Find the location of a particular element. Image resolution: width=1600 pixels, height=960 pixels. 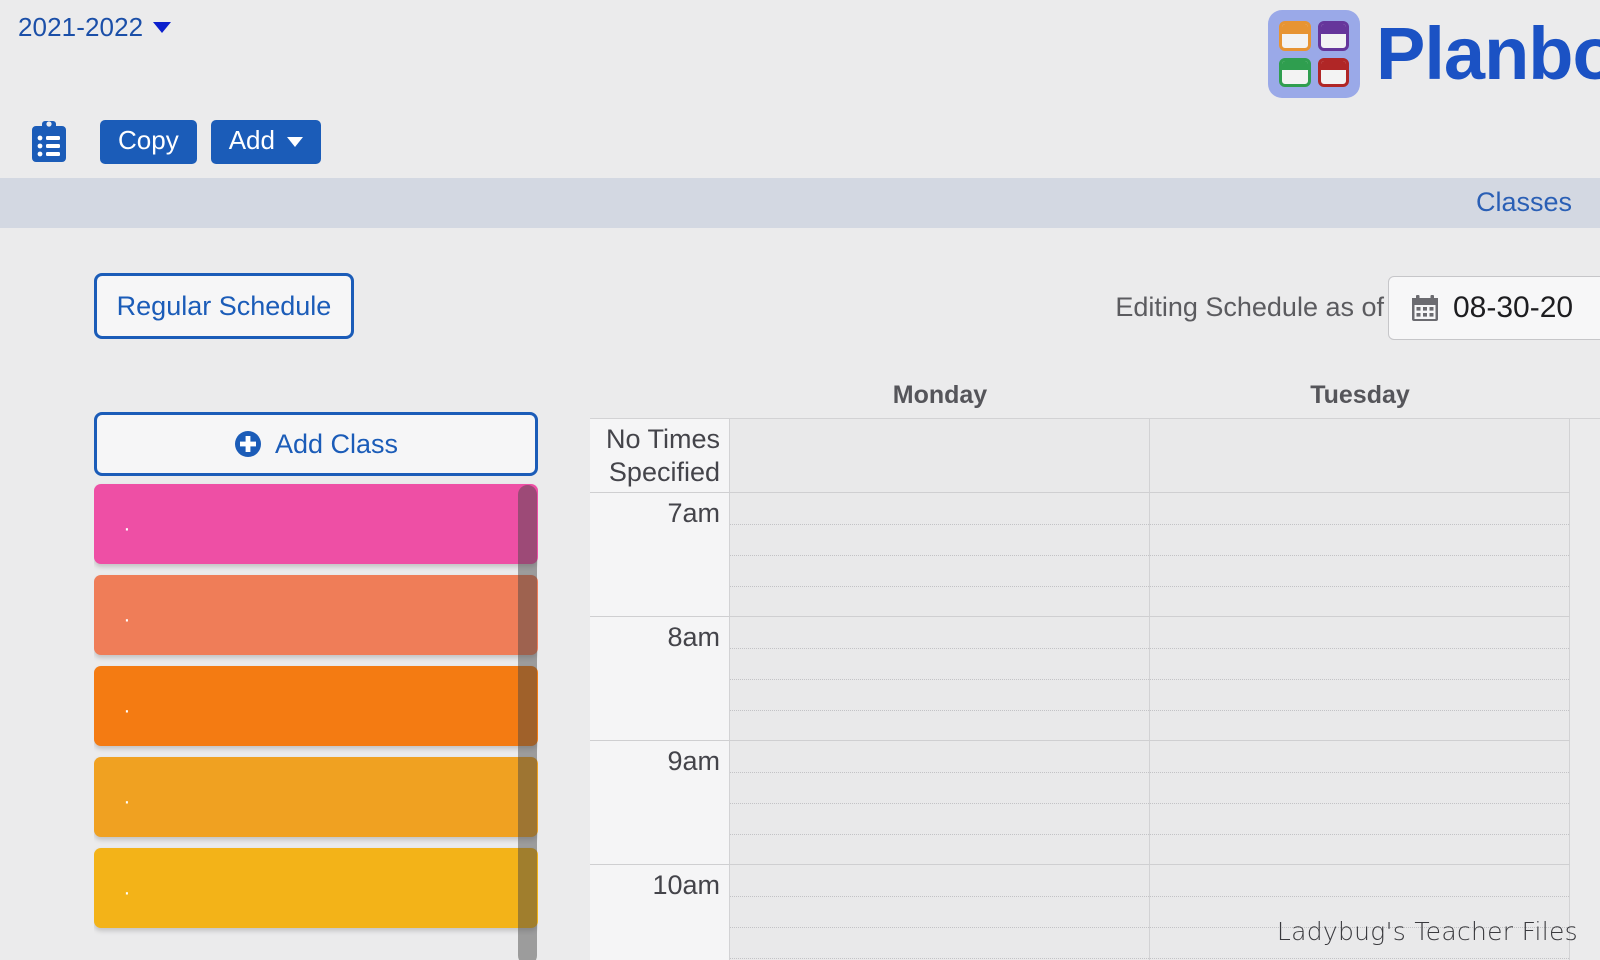

calendar-icon is located at coordinates (1425, 308).